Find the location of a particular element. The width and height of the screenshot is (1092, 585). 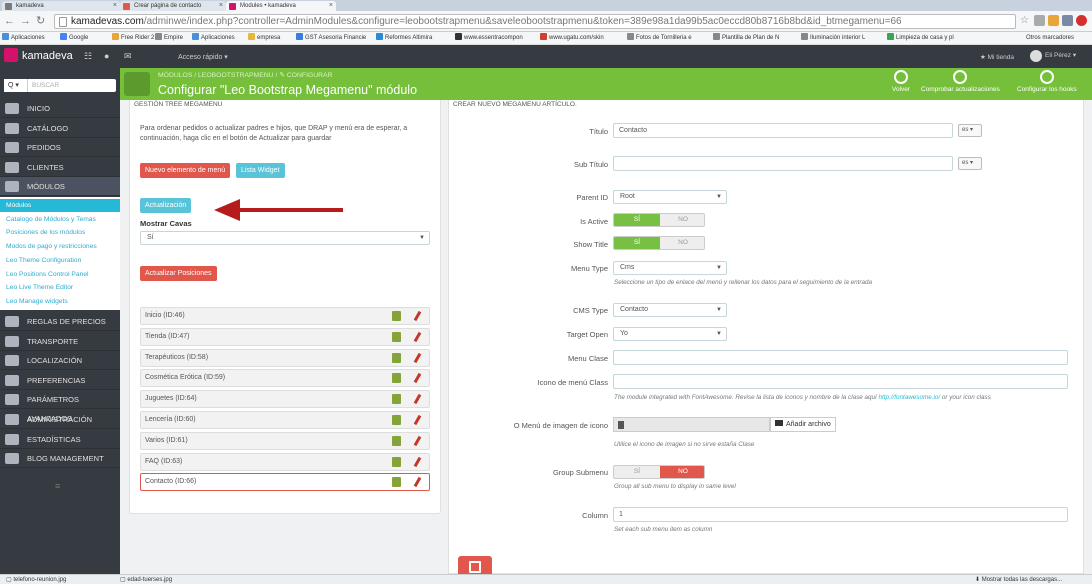

cms-type-select: Contacto ▼ is located at coordinates (670, 310).